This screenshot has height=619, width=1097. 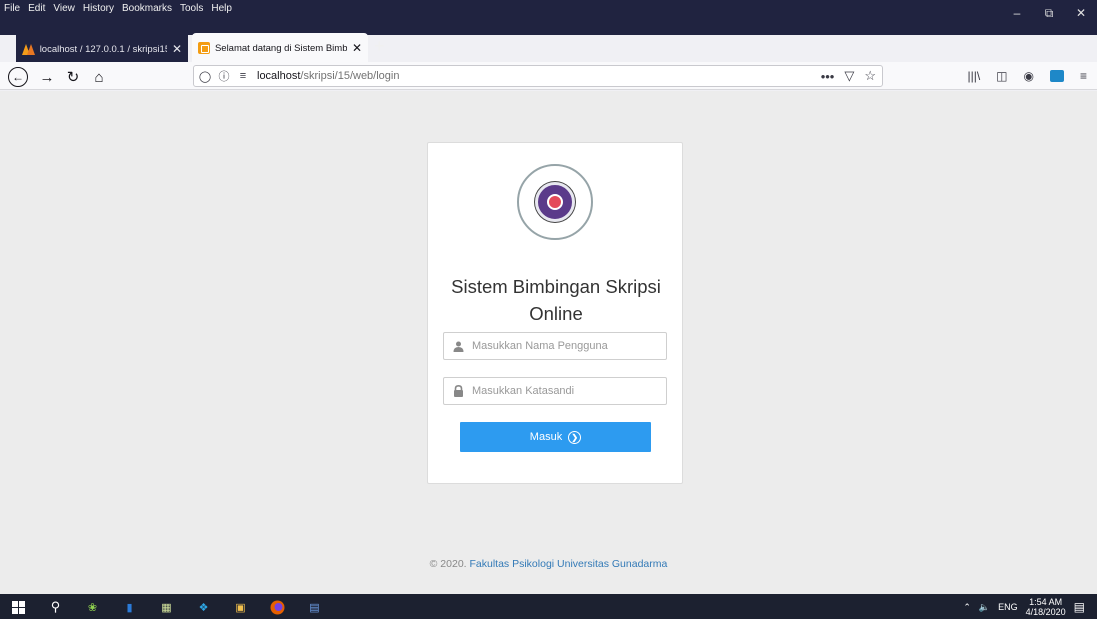 I want to click on page-actions-icon: •••, so click(x=828, y=76).